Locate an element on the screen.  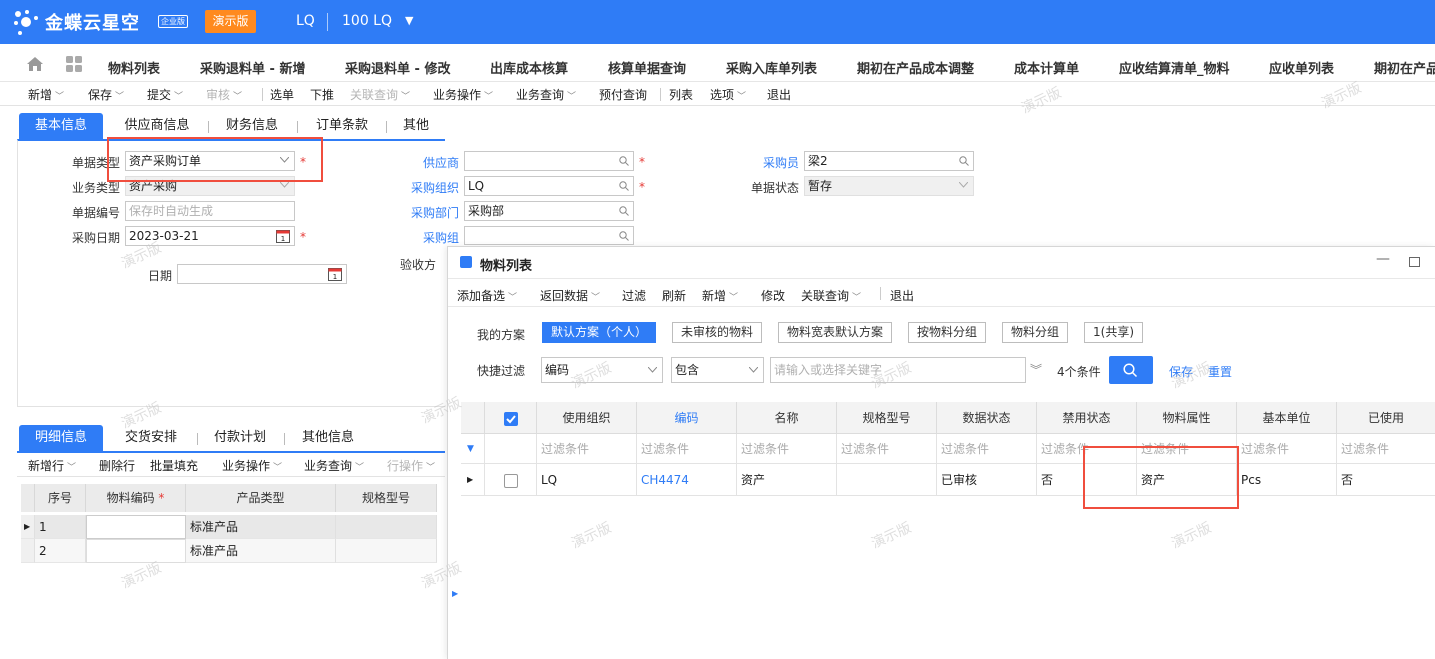
prepay-query-button: 预付查询 is located at coordinates (623, 94).